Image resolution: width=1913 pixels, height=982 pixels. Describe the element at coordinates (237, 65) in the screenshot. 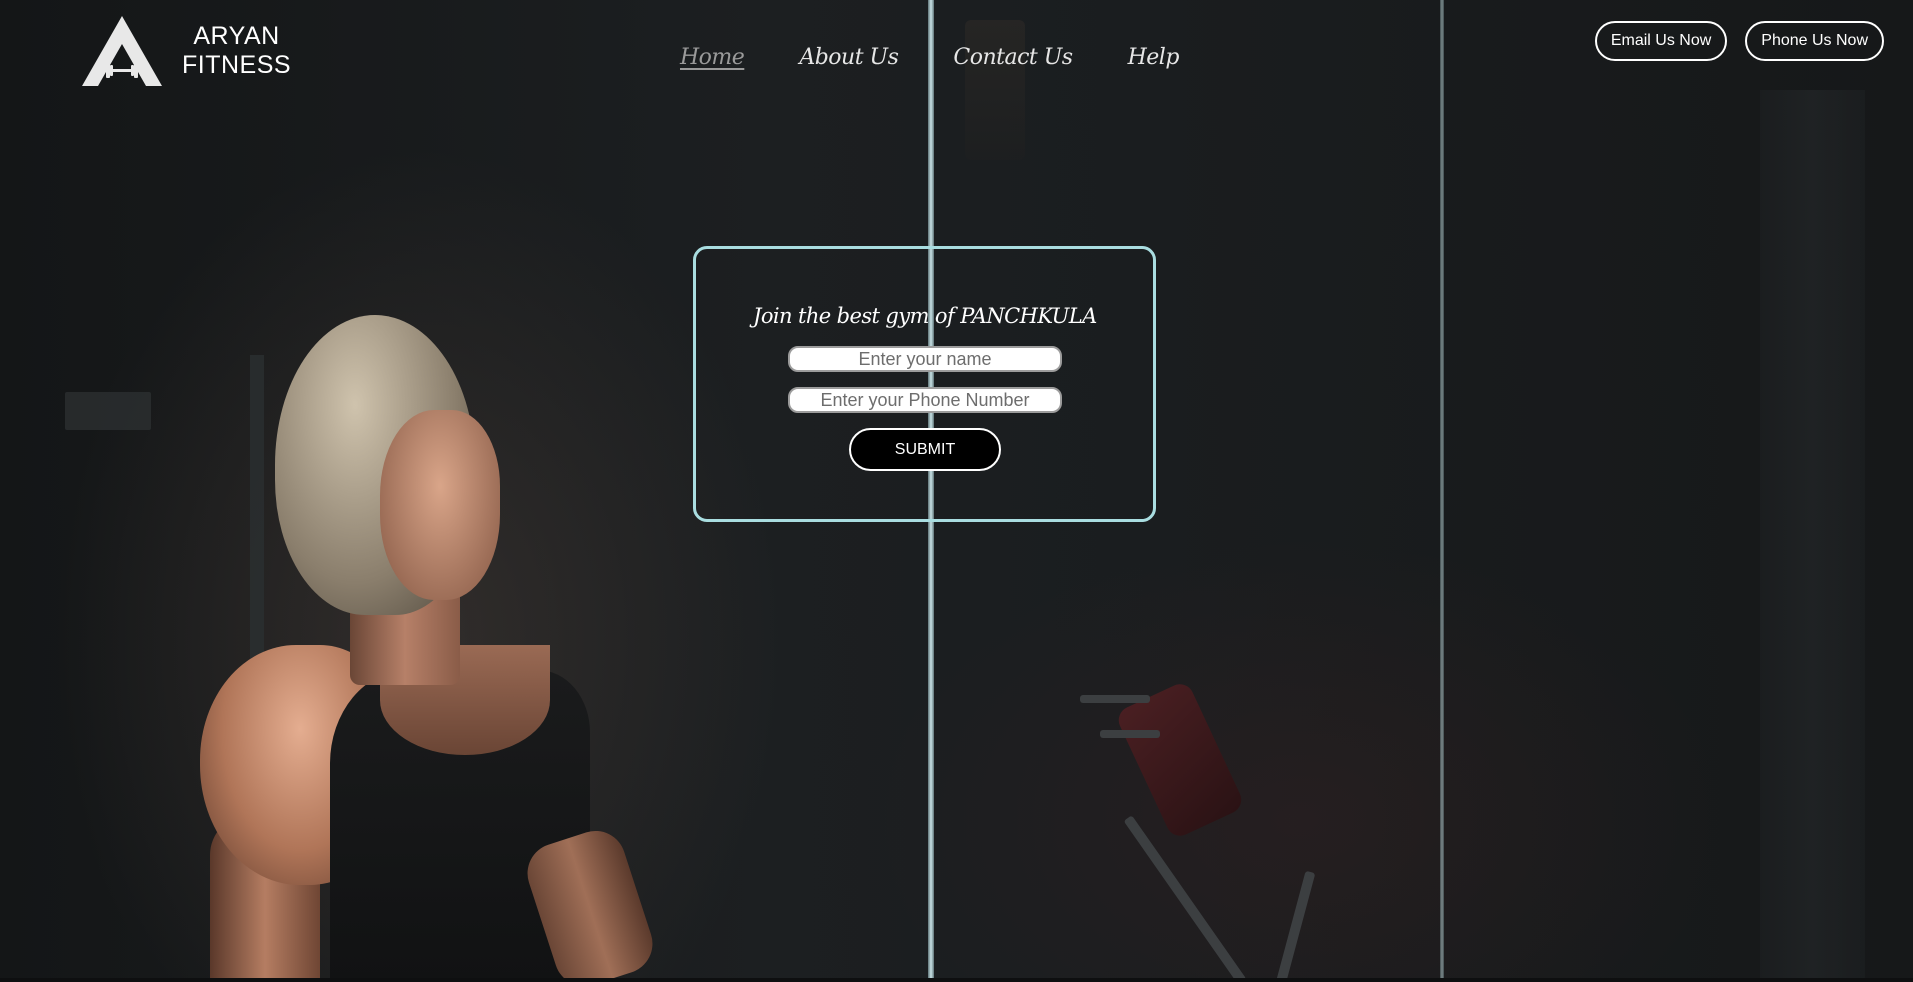

I see `brand-name-line2: FITNESS` at that location.